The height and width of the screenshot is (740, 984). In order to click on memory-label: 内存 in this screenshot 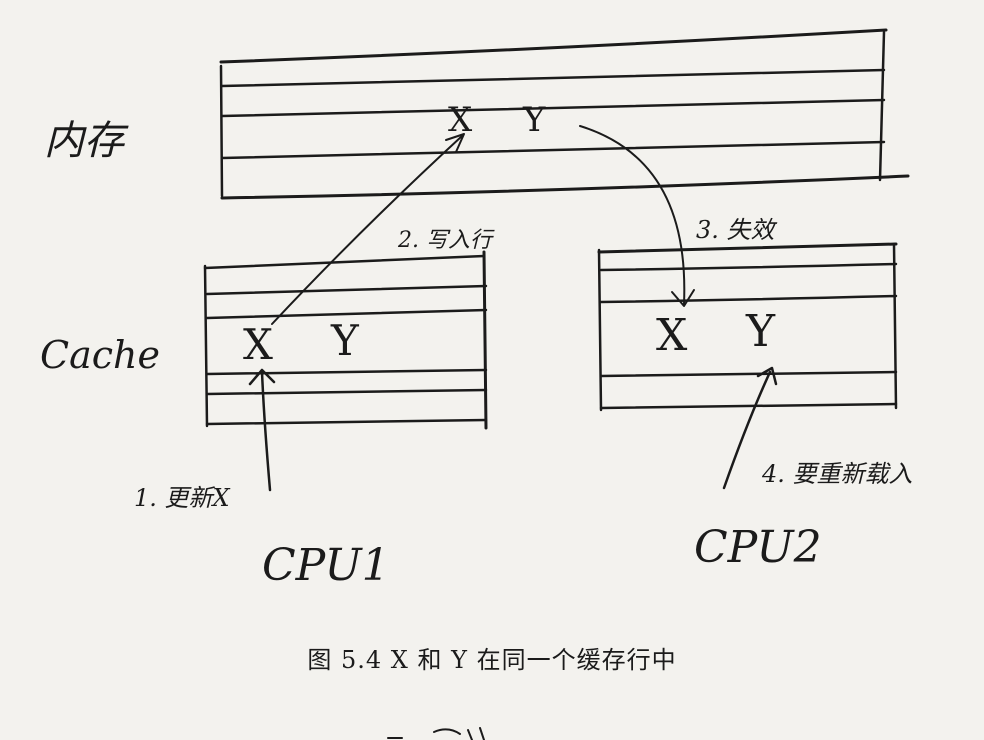, I will do `click(84, 141)`.